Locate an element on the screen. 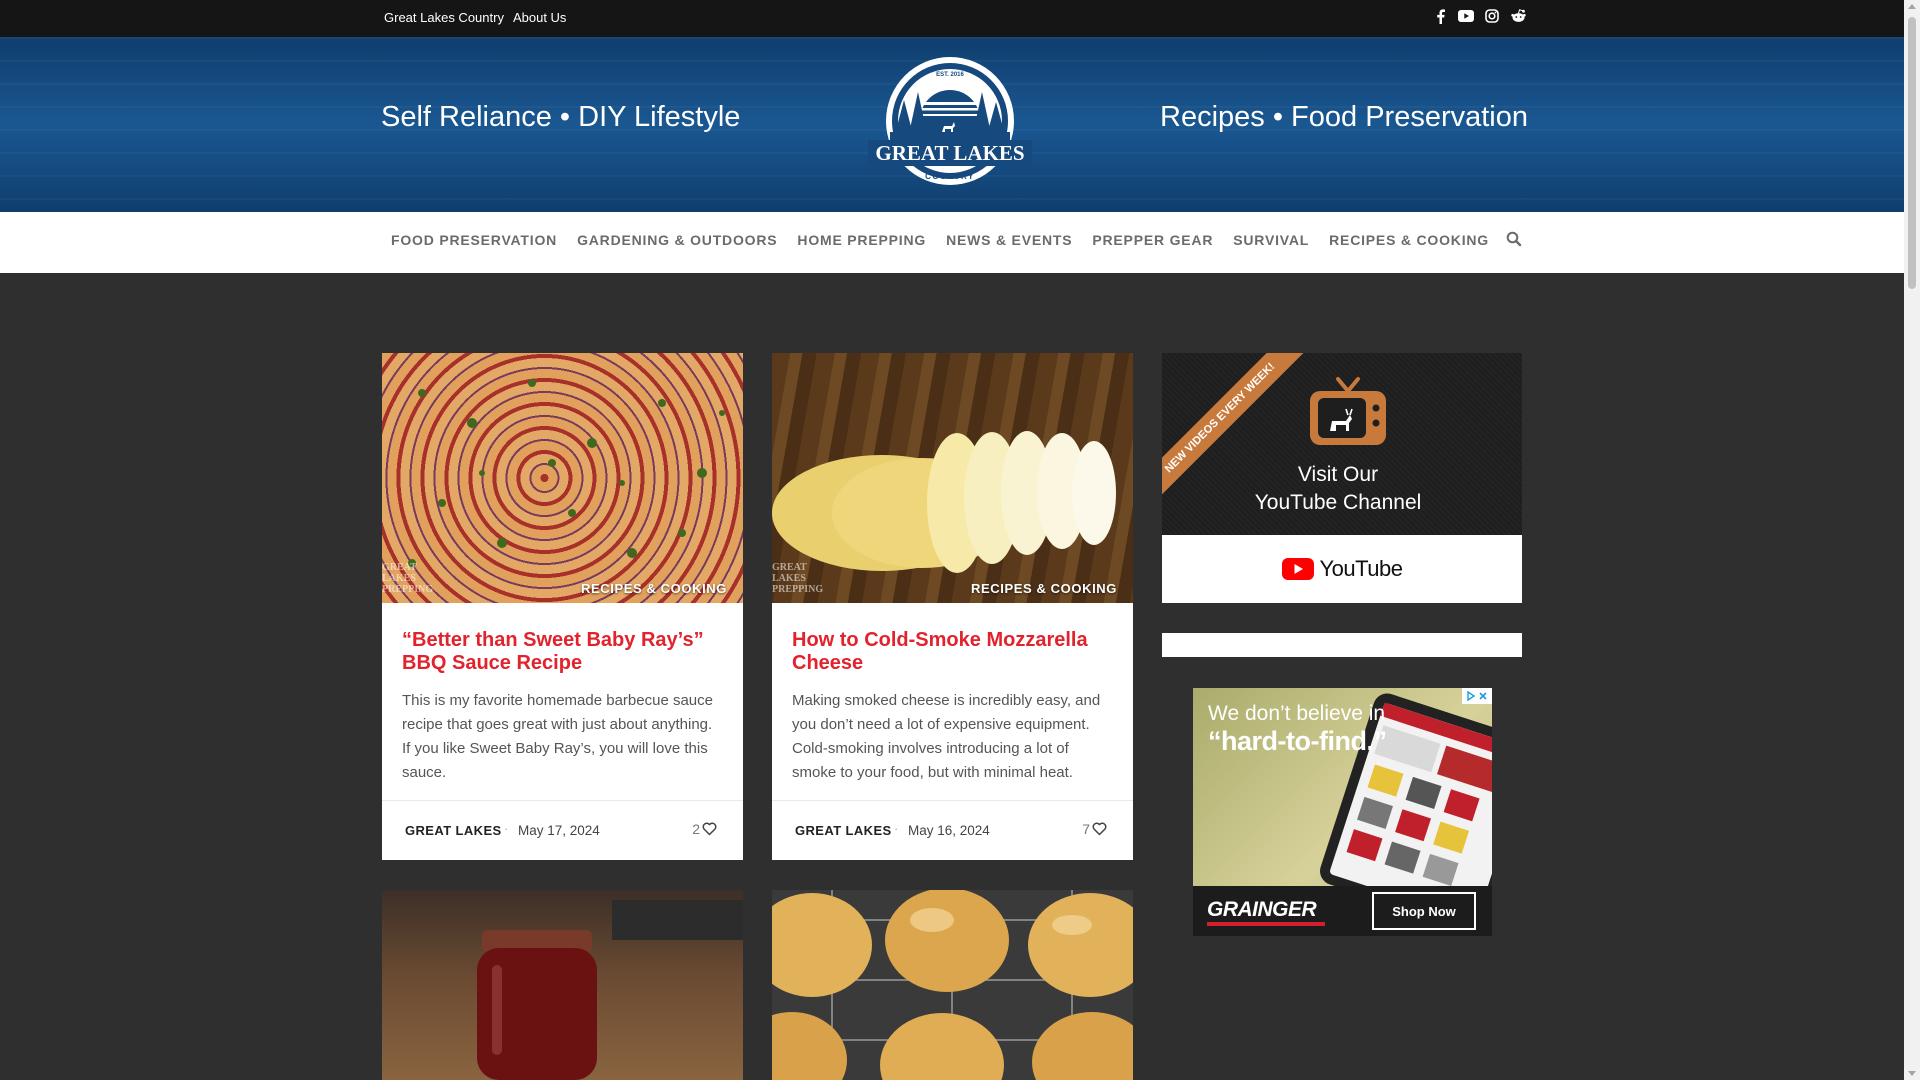 The height and width of the screenshot is (1080, 1920). post-date: May 17, 2024 is located at coordinates (559, 830).